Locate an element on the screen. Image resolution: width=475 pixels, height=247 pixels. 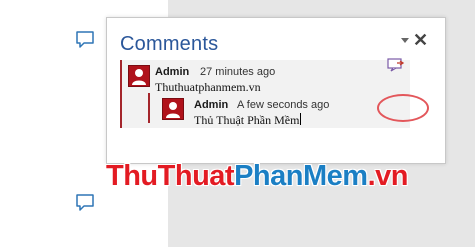
comment-author: Admin is located at coordinates (172, 72).